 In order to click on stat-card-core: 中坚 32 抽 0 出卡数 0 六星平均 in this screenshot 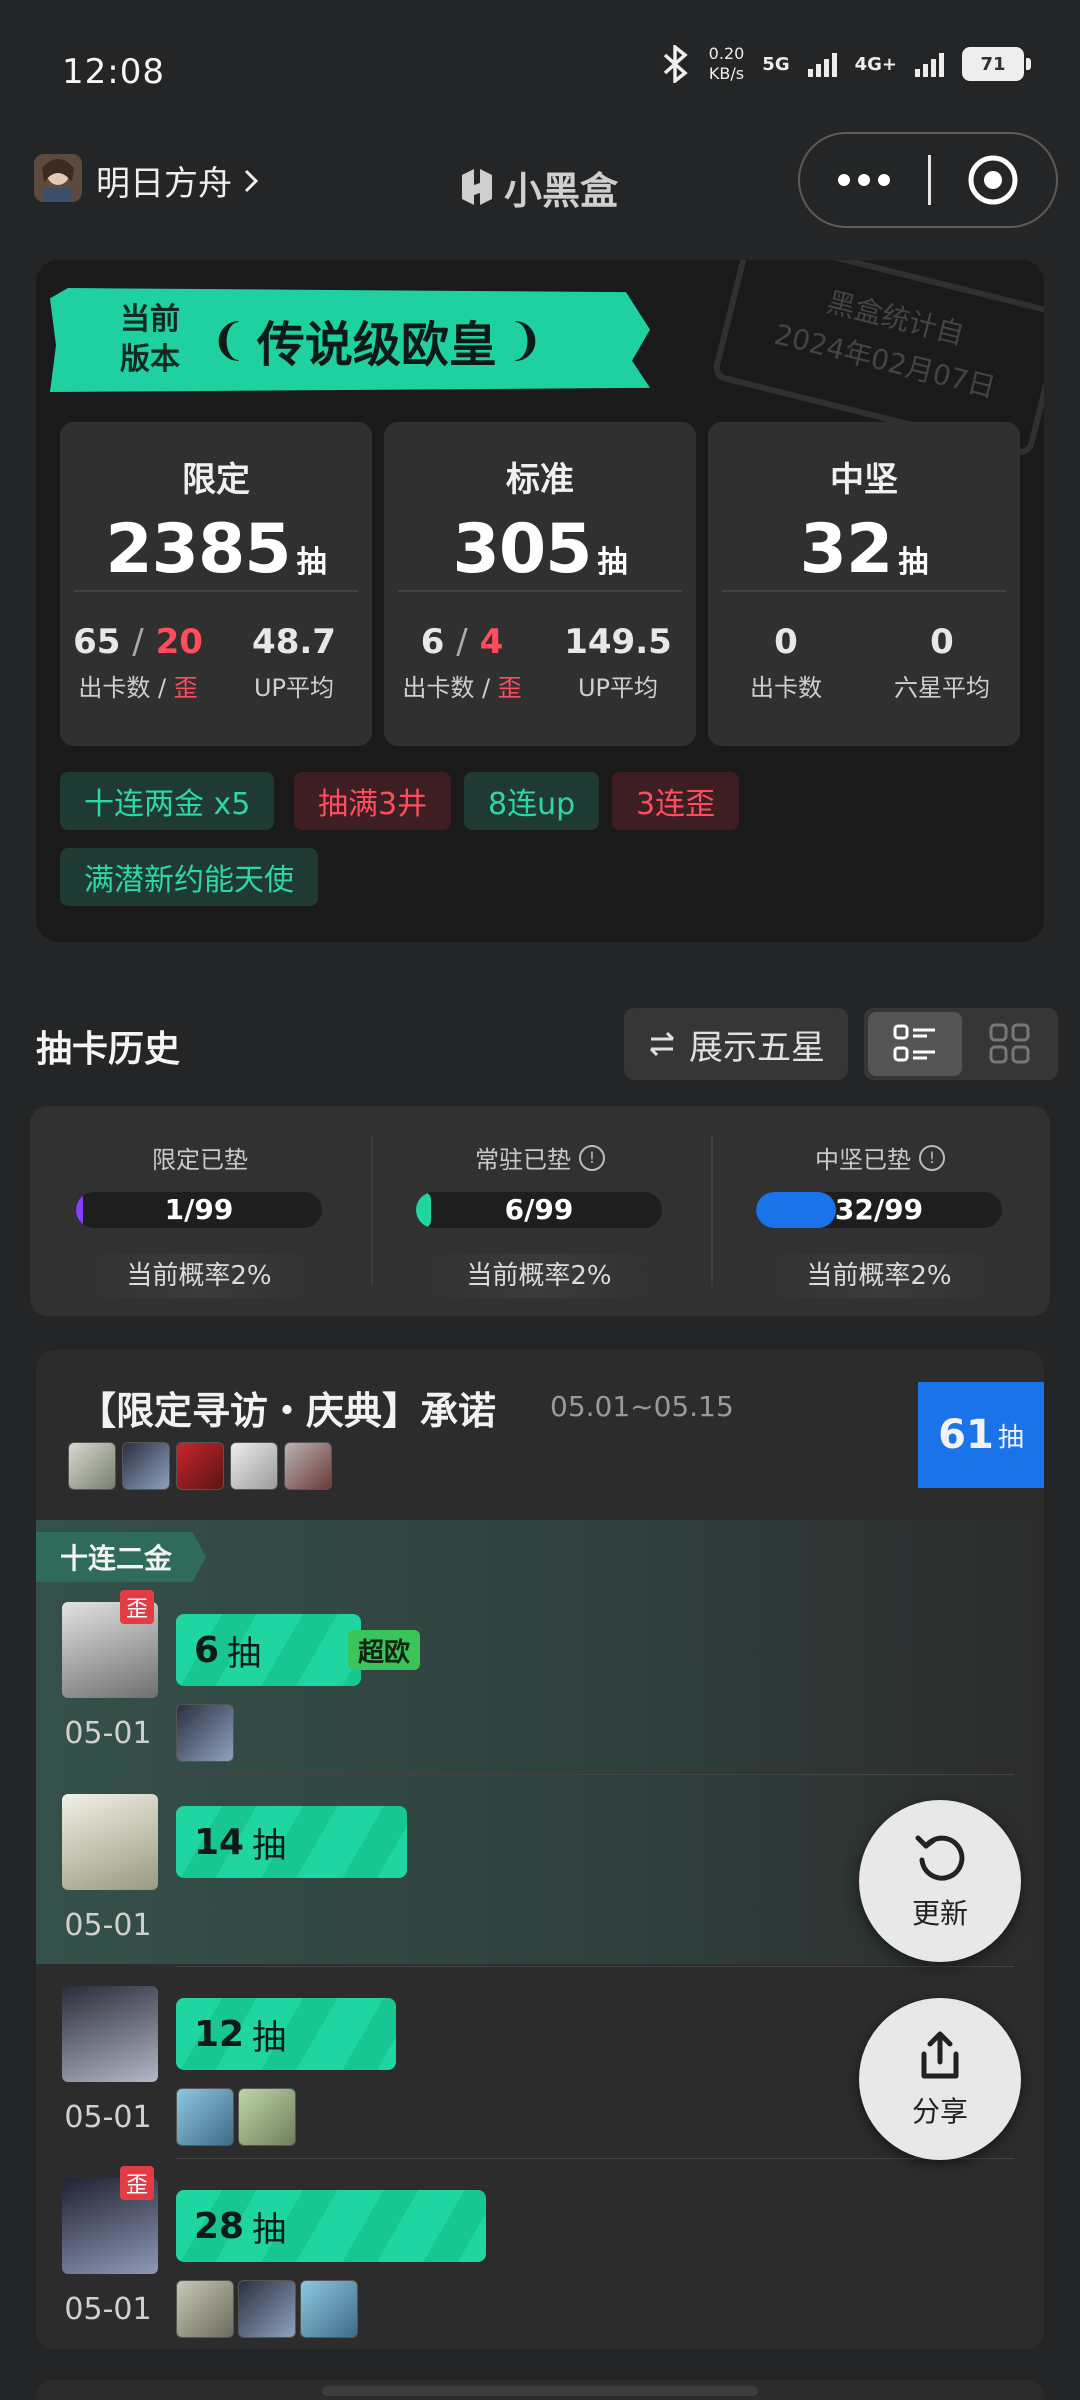, I will do `click(864, 584)`.